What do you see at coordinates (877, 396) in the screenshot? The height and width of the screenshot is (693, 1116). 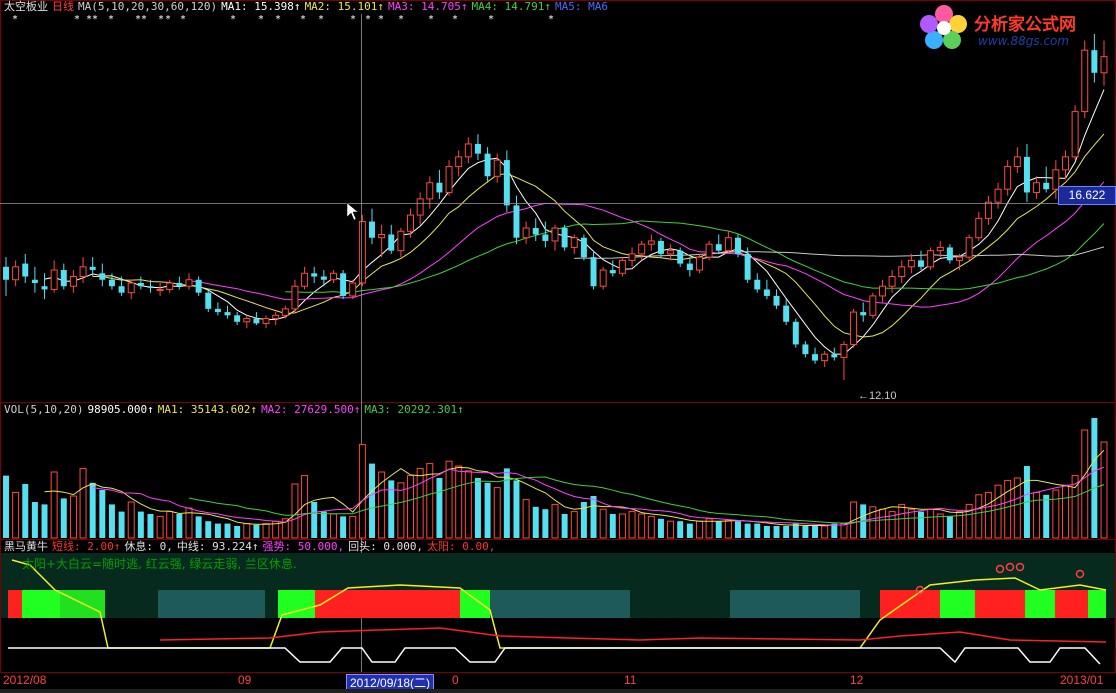 I see `low-price-label: ←12.10` at bounding box center [877, 396].